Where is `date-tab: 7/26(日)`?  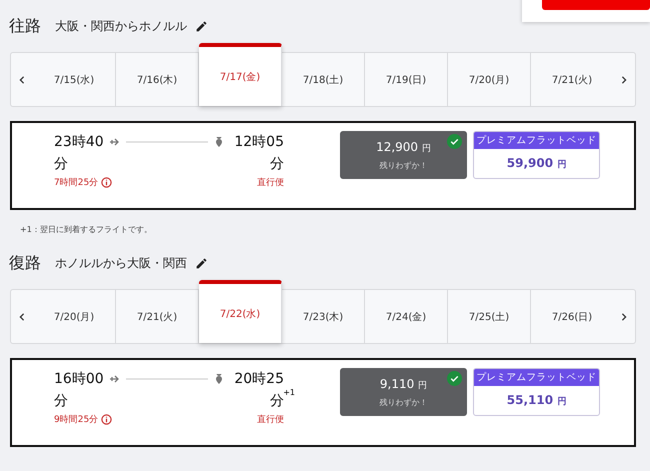 date-tab: 7/26(日) is located at coordinates (572, 316).